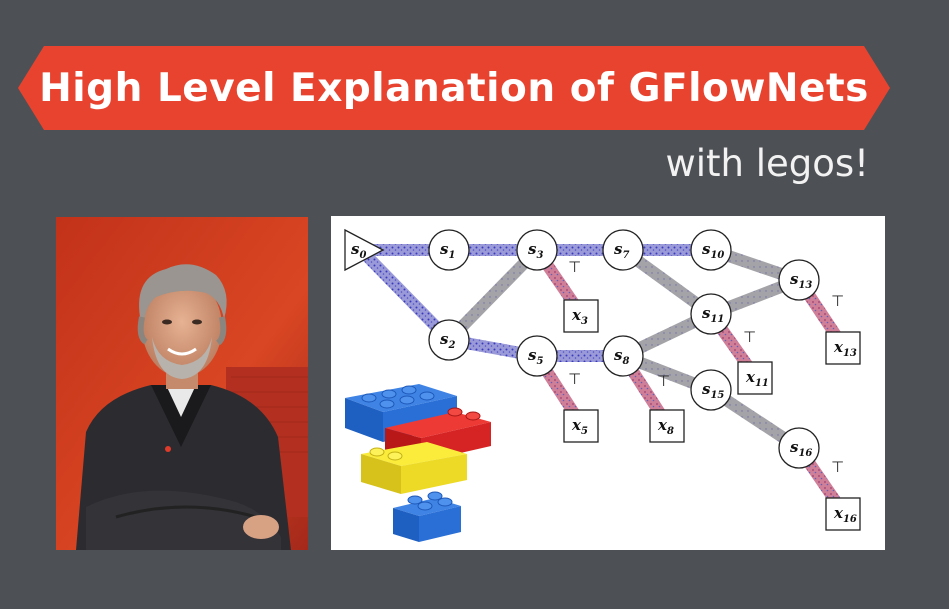  What do you see at coordinates (574, 267) in the screenshot?
I see `terminal-symbol-x3: ⊤` at bounding box center [574, 267].